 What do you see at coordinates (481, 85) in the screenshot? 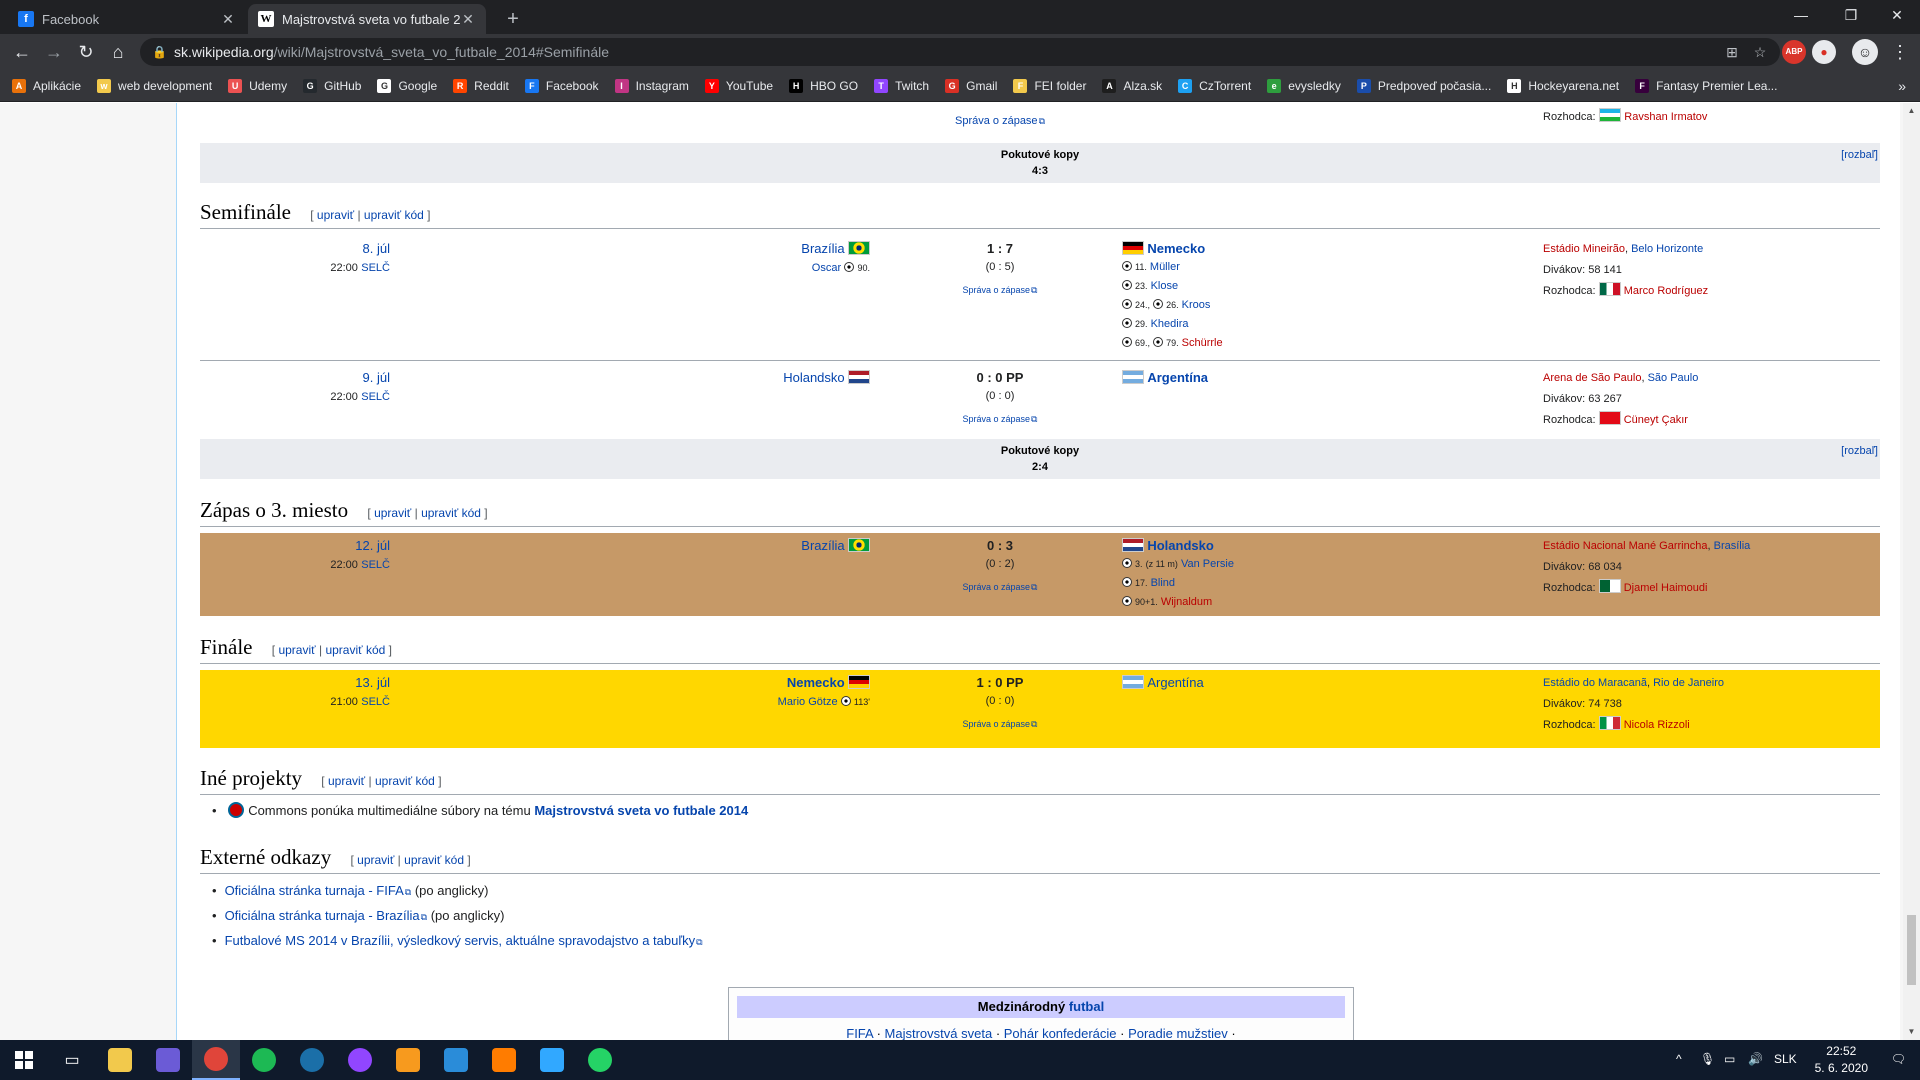
I see `bookmark-item: R Reddit` at bounding box center [481, 85].